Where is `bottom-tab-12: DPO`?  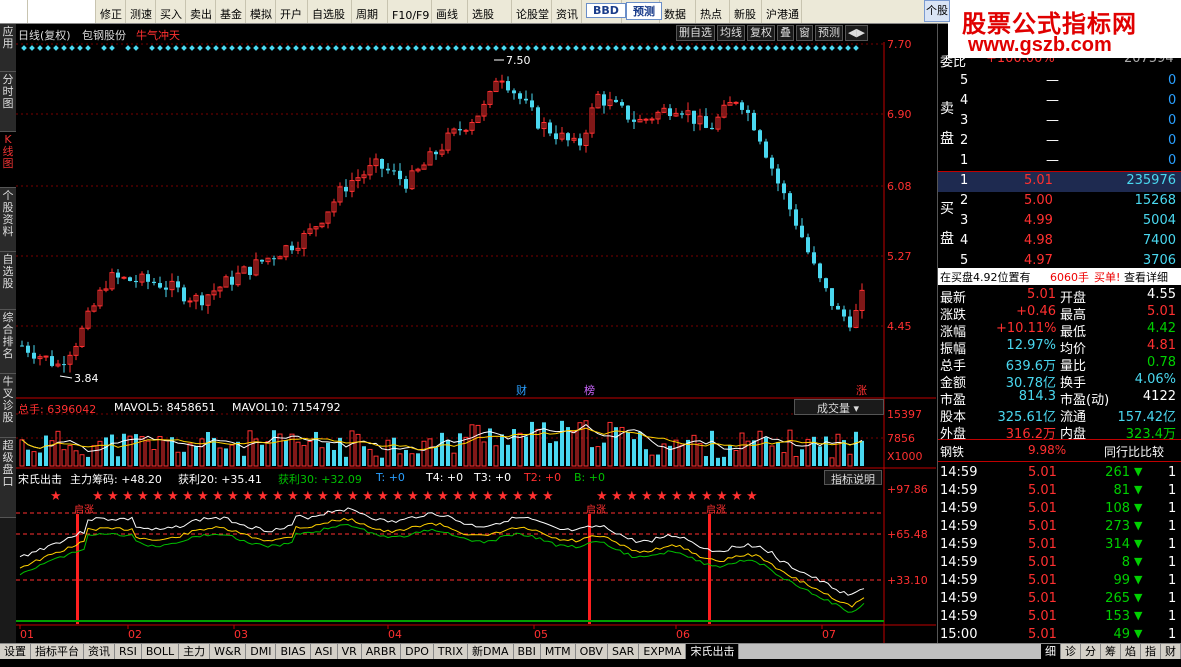 bottom-tab-12: DPO is located at coordinates (417, 651).